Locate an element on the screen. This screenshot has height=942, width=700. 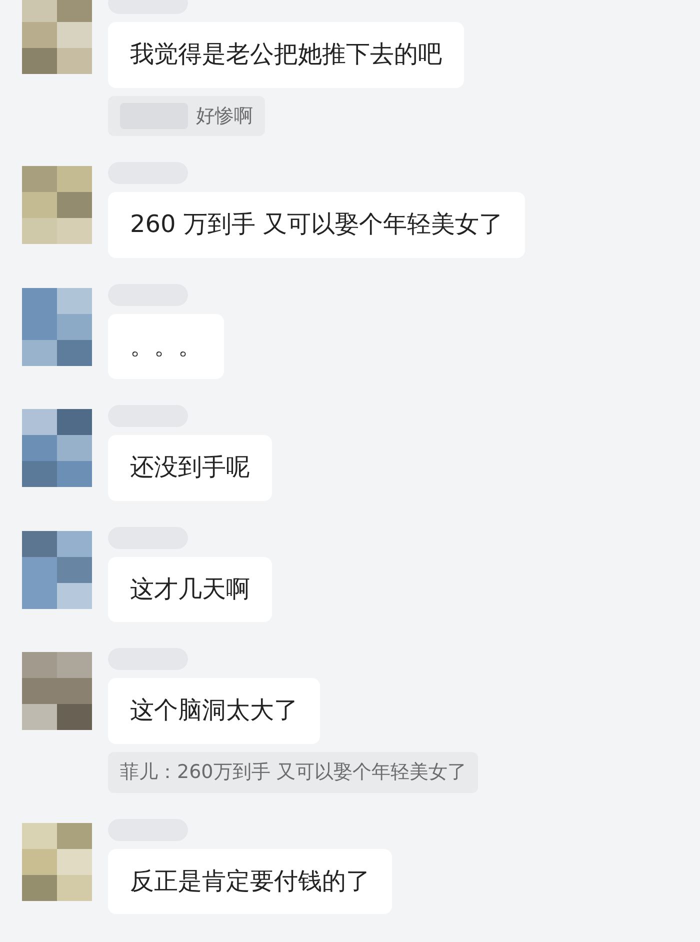
quote-text: 菲儿：260万到手 又可以娶个年轻美女了 is located at coordinates (293, 773).